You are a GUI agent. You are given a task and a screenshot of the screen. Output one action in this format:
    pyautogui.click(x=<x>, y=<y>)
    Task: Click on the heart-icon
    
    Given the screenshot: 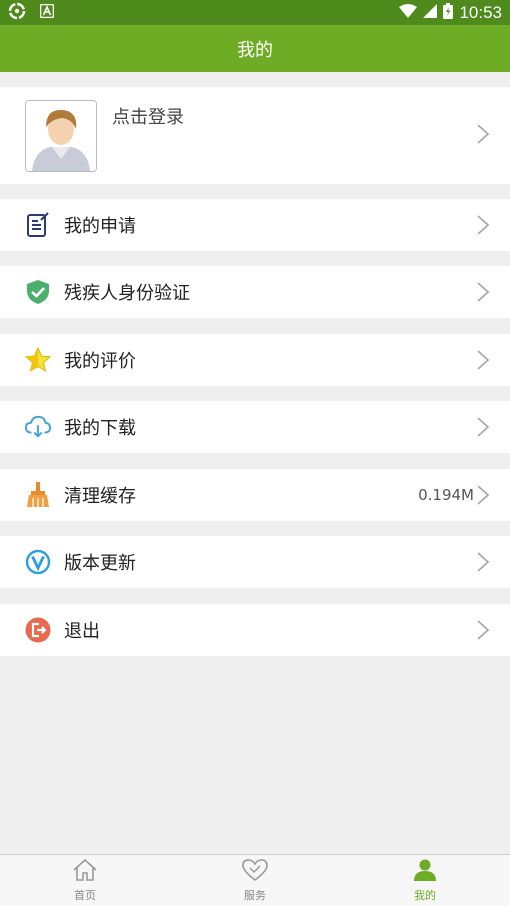 What is the action you would take?
    pyautogui.click(x=255, y=872)
    